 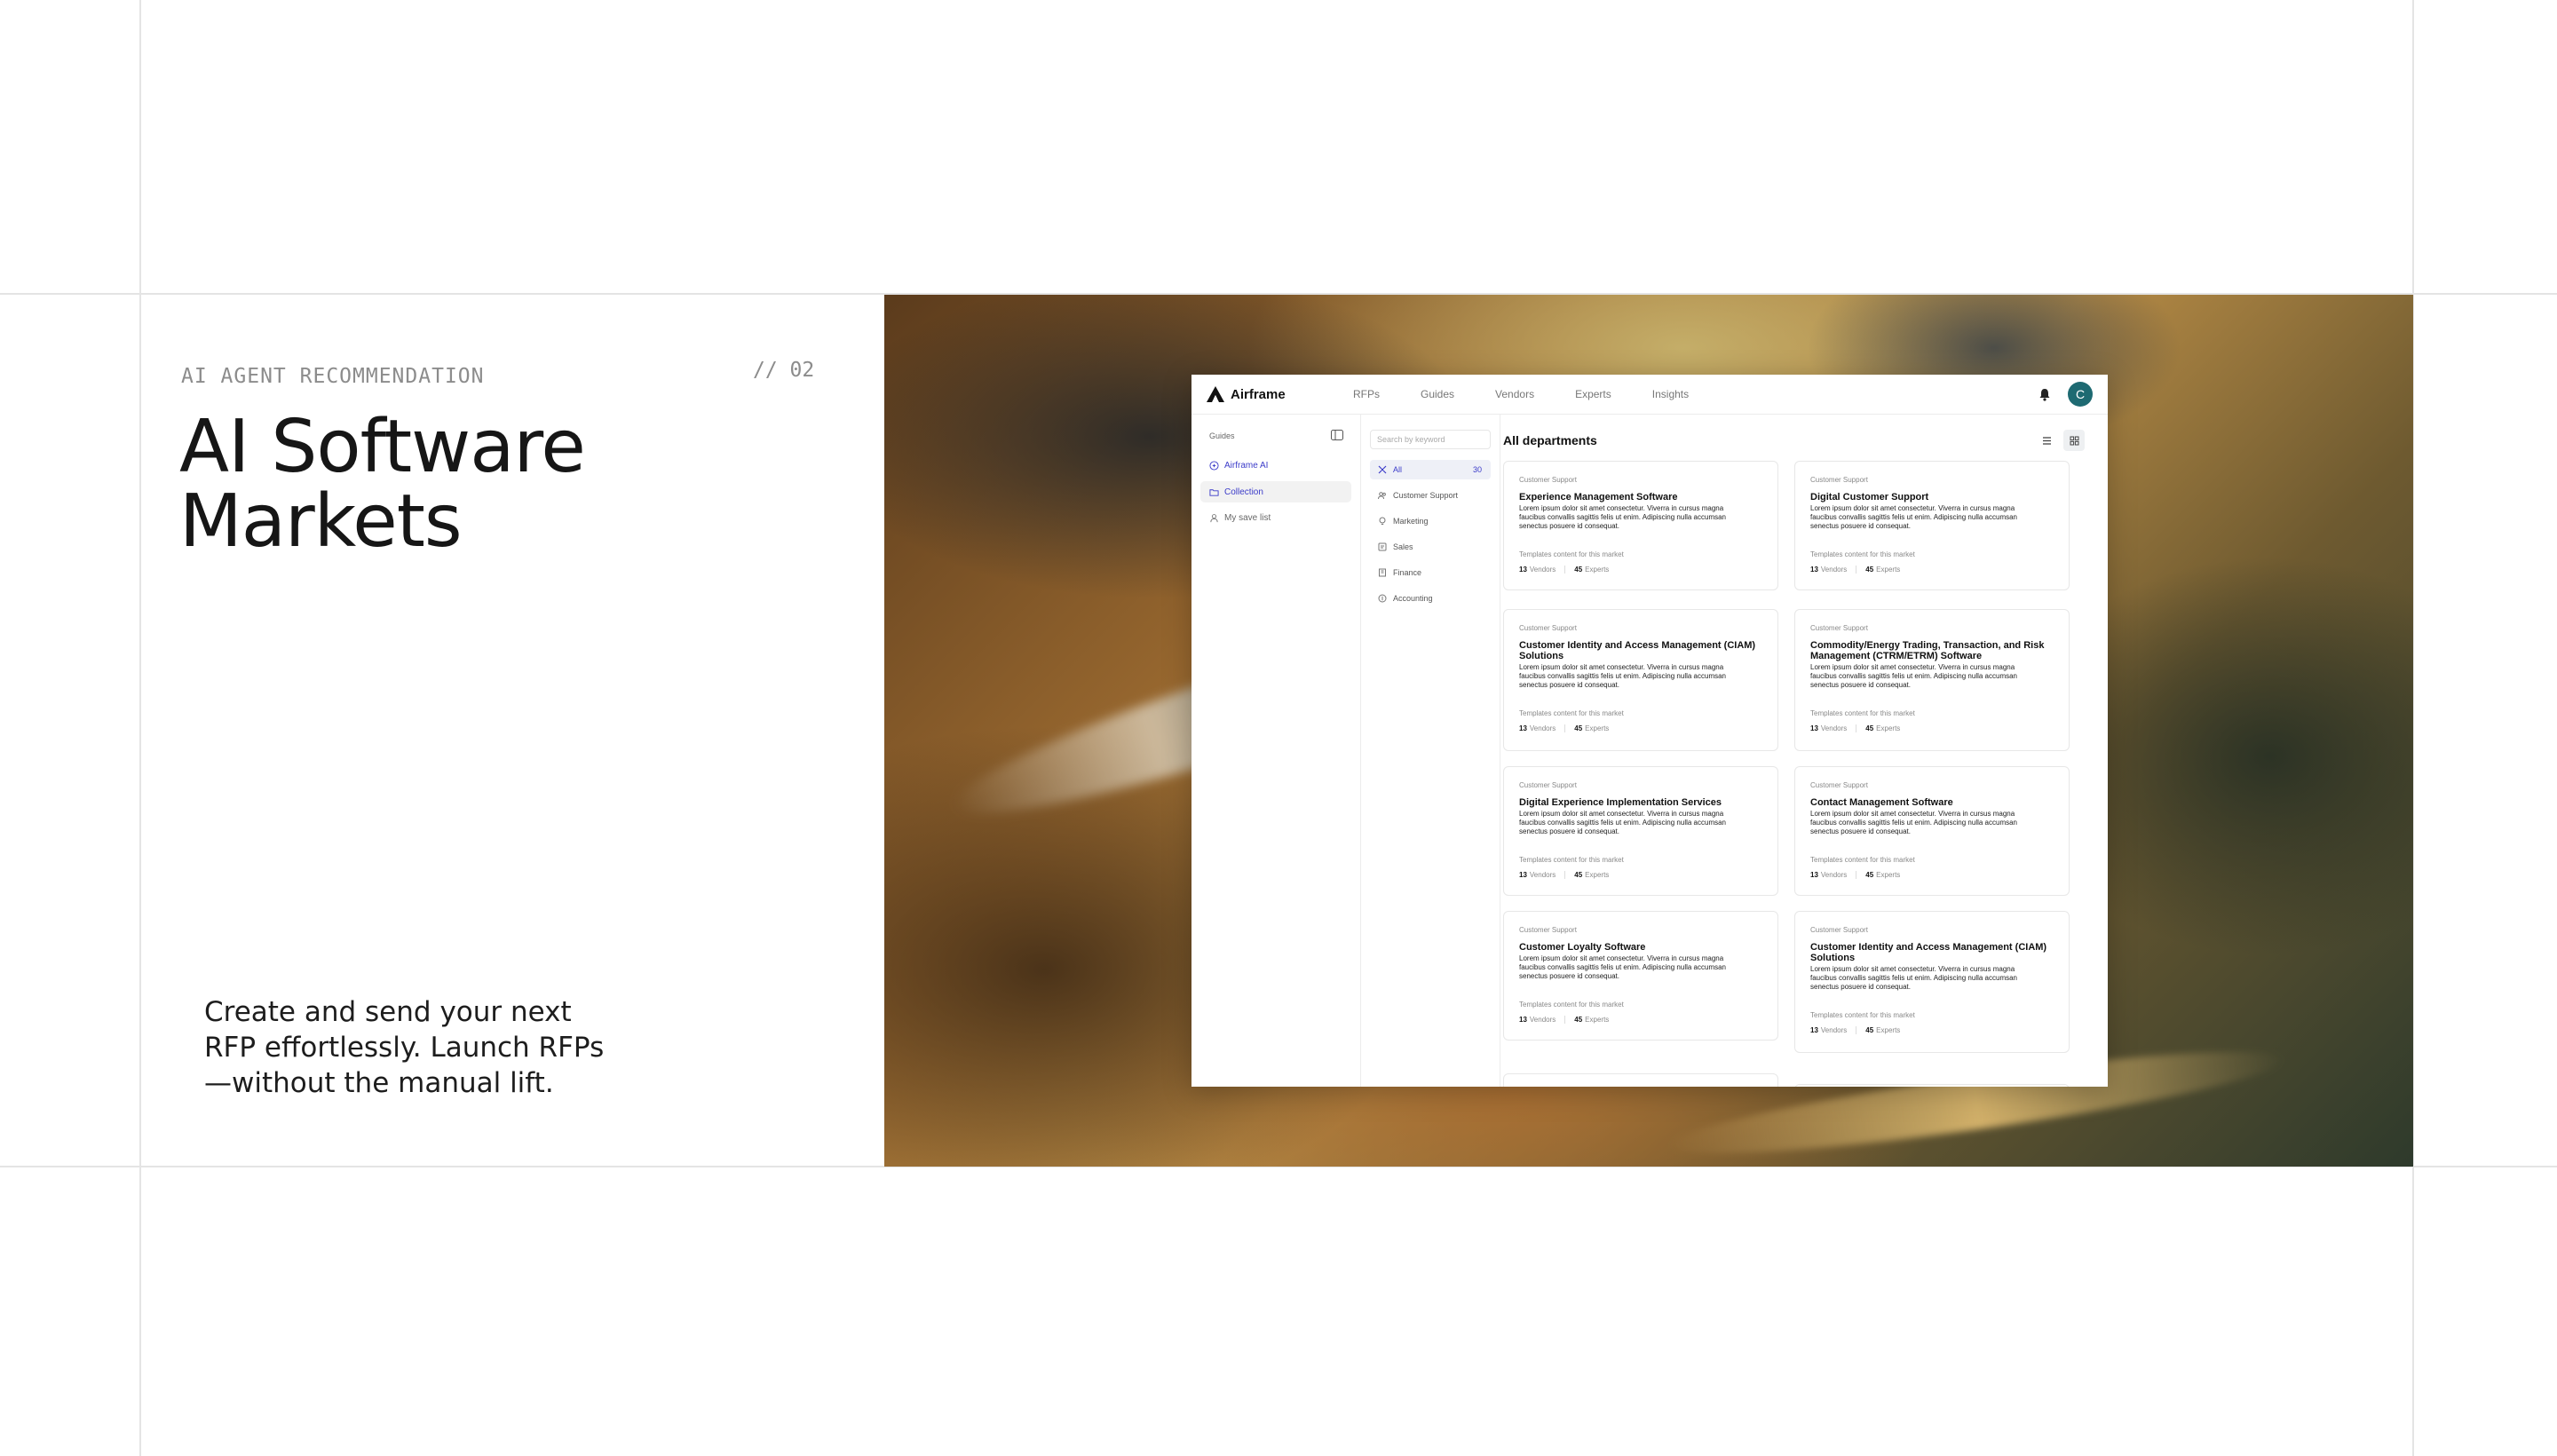 What do you see at coordinates (1215, 394) in the screenshot?
I see `airframe-logo-icon` at bounding box center [1215, 394].